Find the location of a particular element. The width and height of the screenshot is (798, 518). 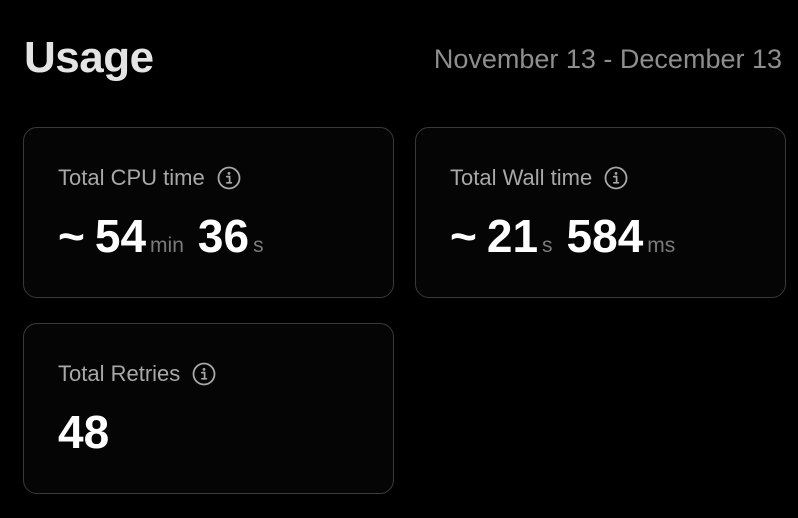

cpu-seconds-value: 36 is located at coordinates (223, 236).